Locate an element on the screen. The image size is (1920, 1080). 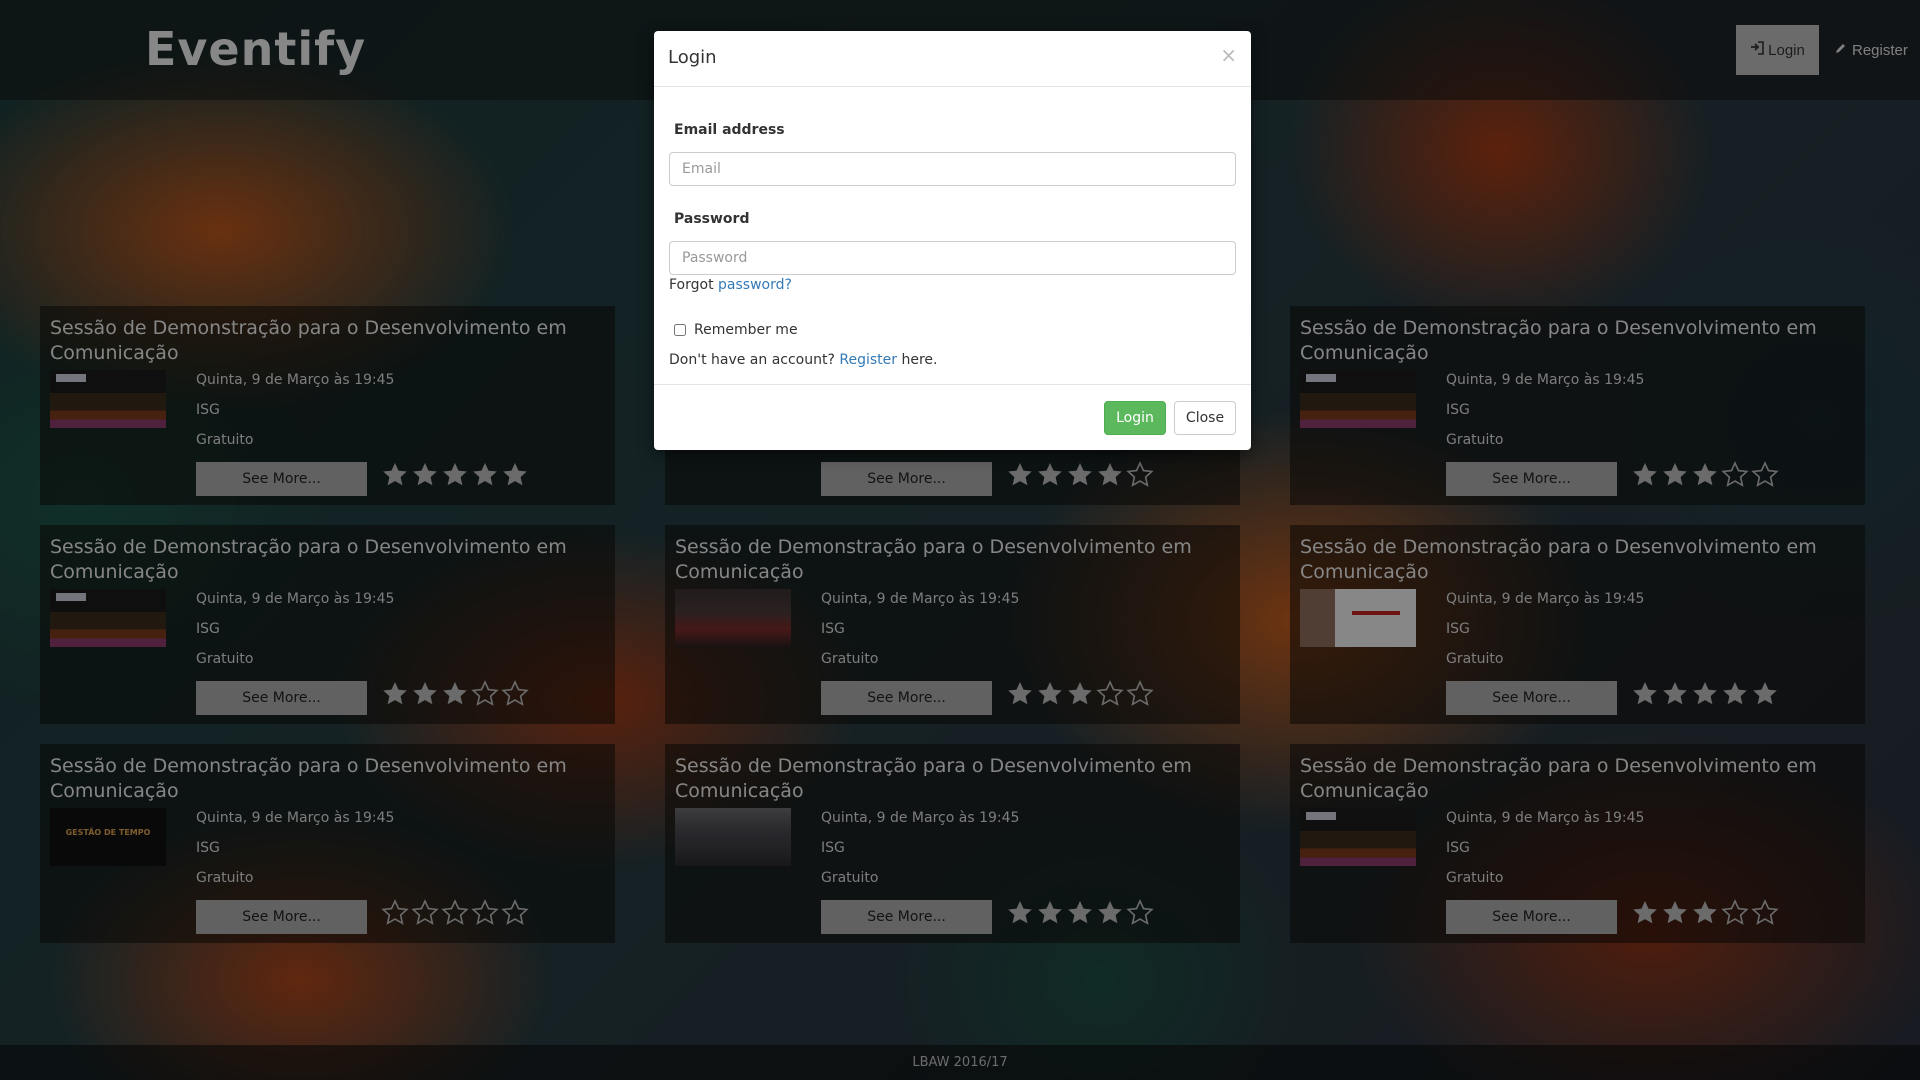
register-link: Register is located at coordinates (868, 360).